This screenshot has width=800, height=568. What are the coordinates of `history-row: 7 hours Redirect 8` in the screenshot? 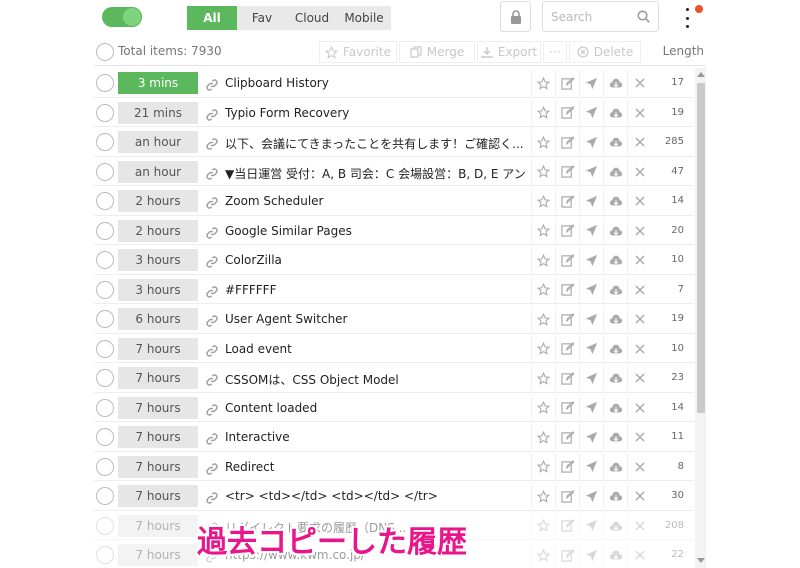 It's located at (394, 466).